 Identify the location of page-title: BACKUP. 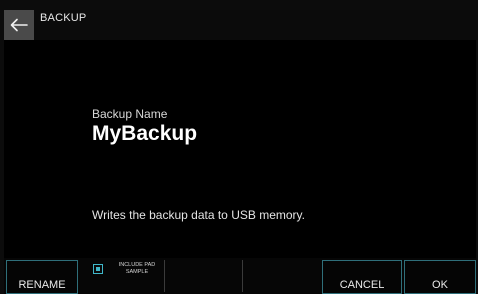
(63, 18).